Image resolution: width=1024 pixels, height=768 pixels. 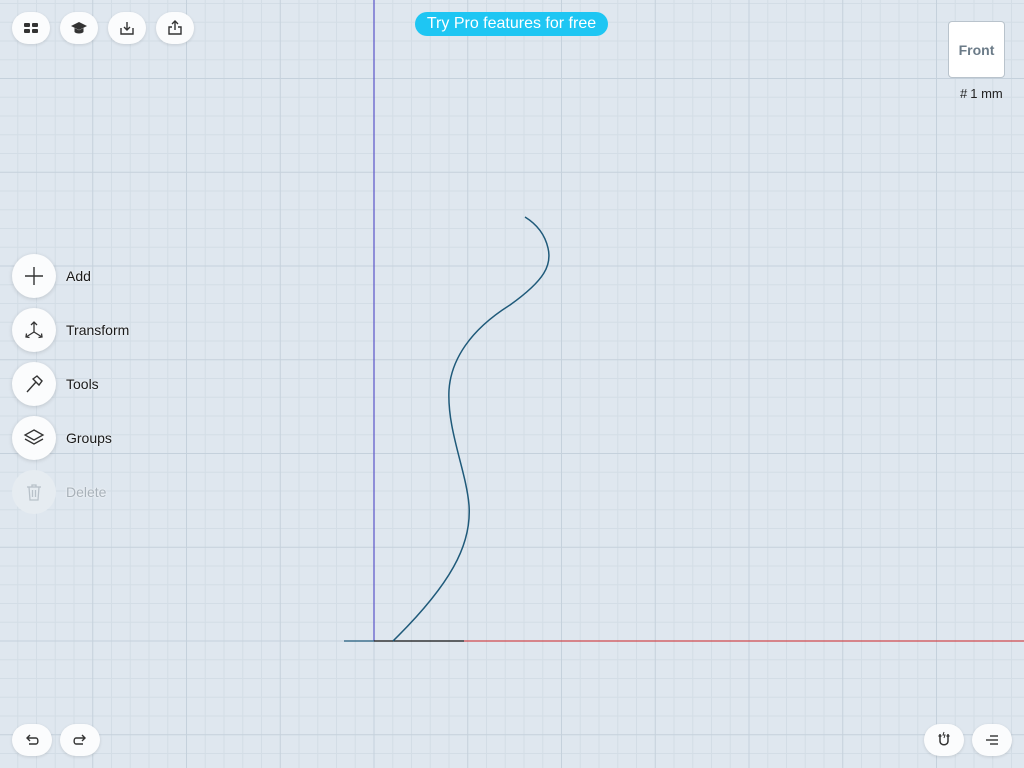 What do you see at coordinates (86, 492) in the screenshot?
I see `delete-label: Delete` at bounding box center [86, 492].